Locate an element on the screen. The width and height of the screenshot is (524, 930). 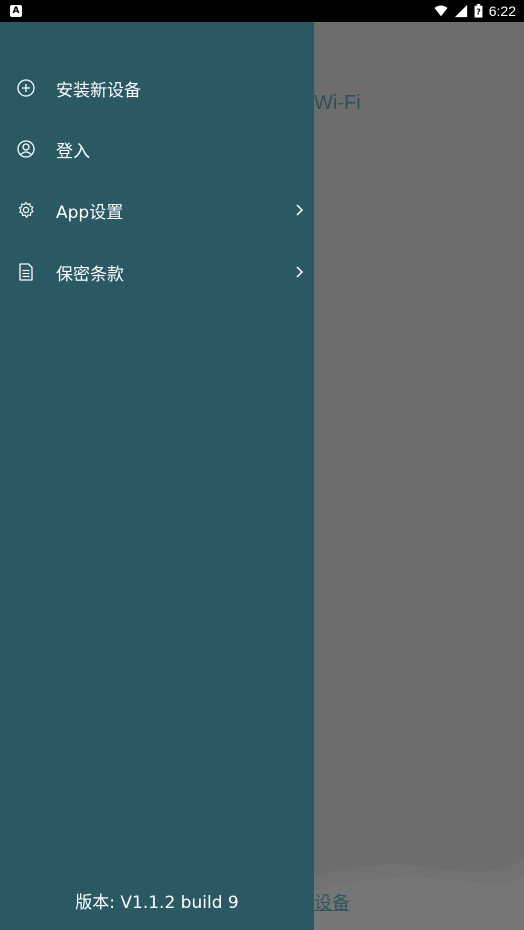
notification-a-icon: A is located at coordinates (16, 11).